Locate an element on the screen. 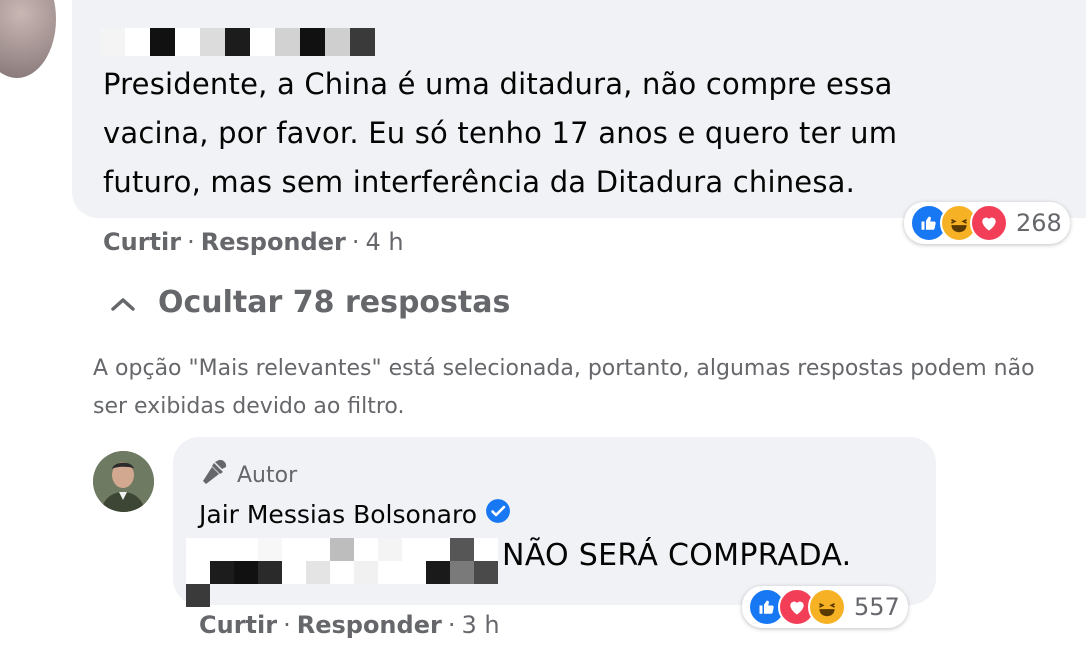 This screenshot has width=1086, height=652. love-icon is located at coordinates (989, 223).